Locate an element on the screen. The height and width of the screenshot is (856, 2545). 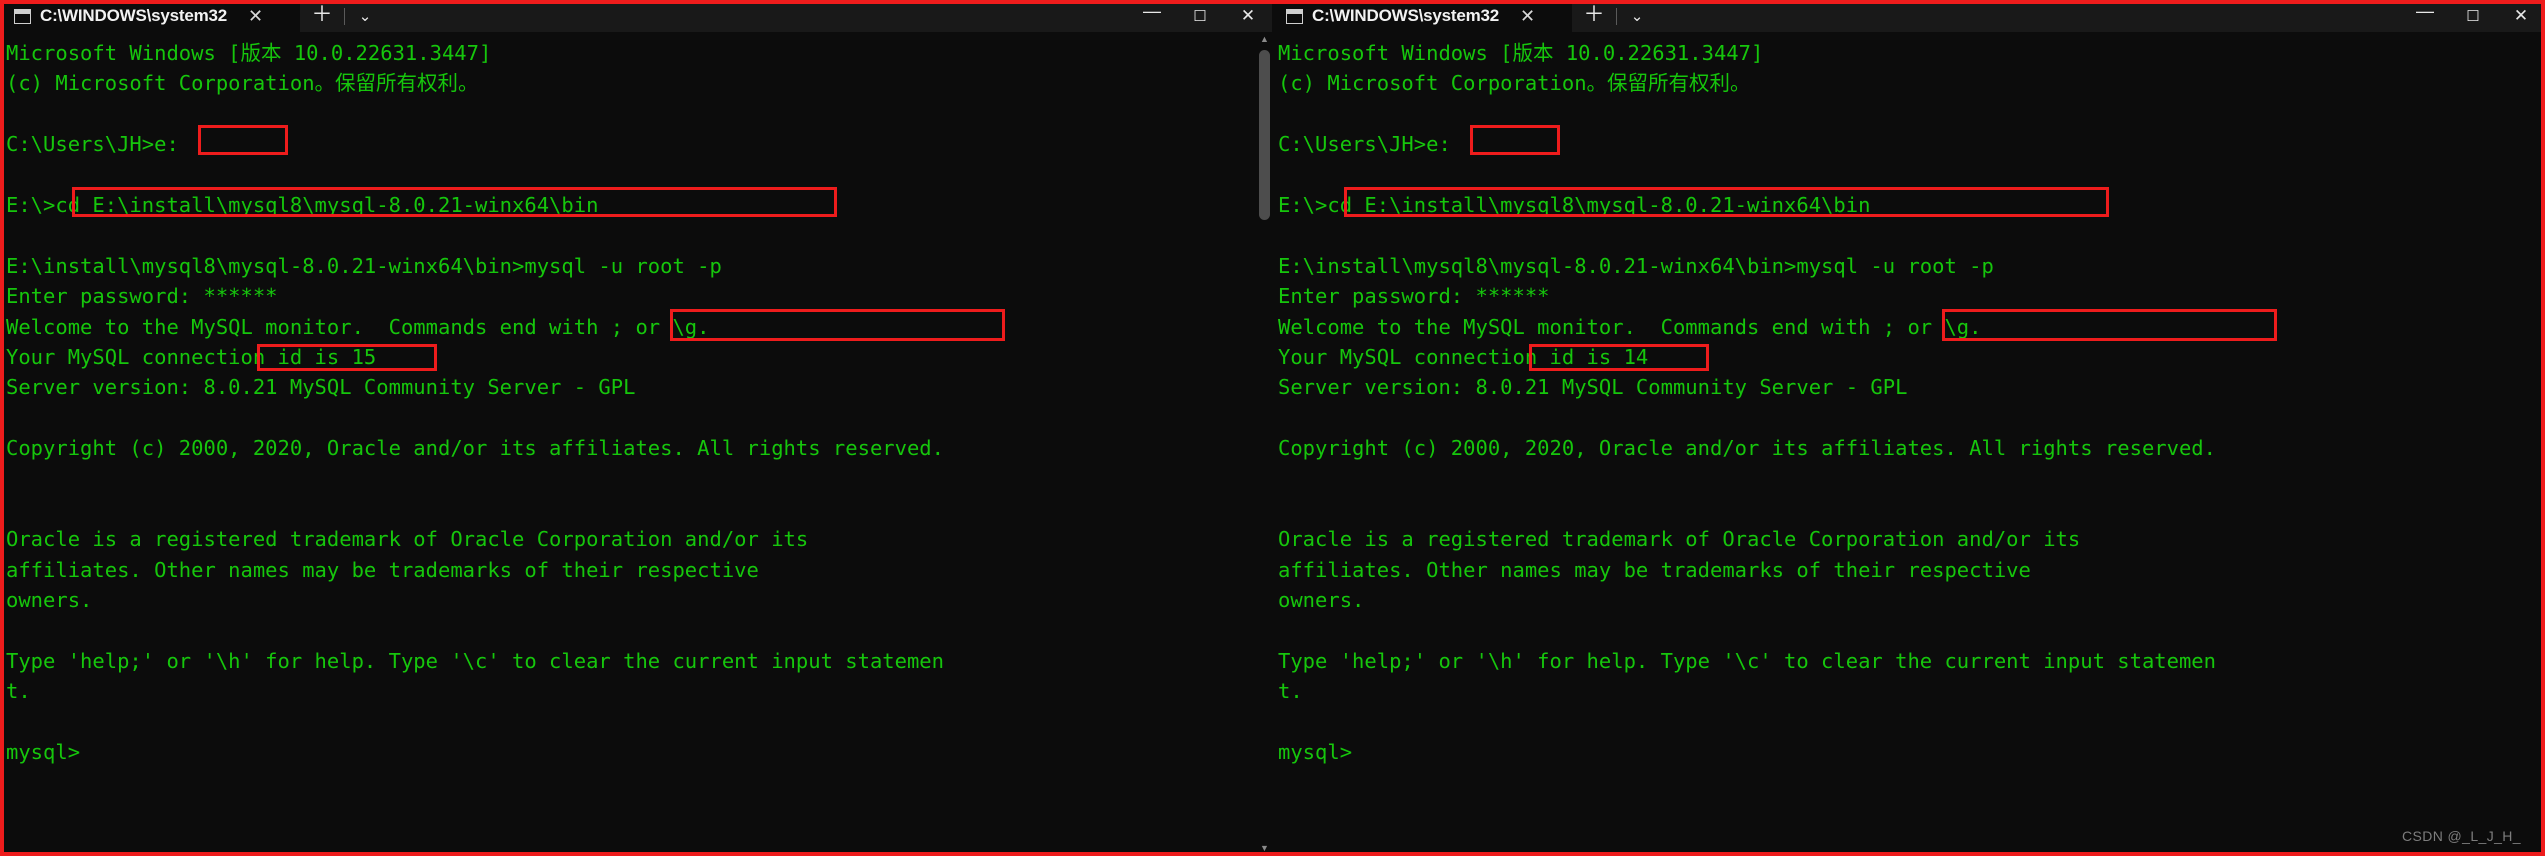
console-line-connection-id: Your MySQL connection id is 14 is located at coordinates (1463, 356).